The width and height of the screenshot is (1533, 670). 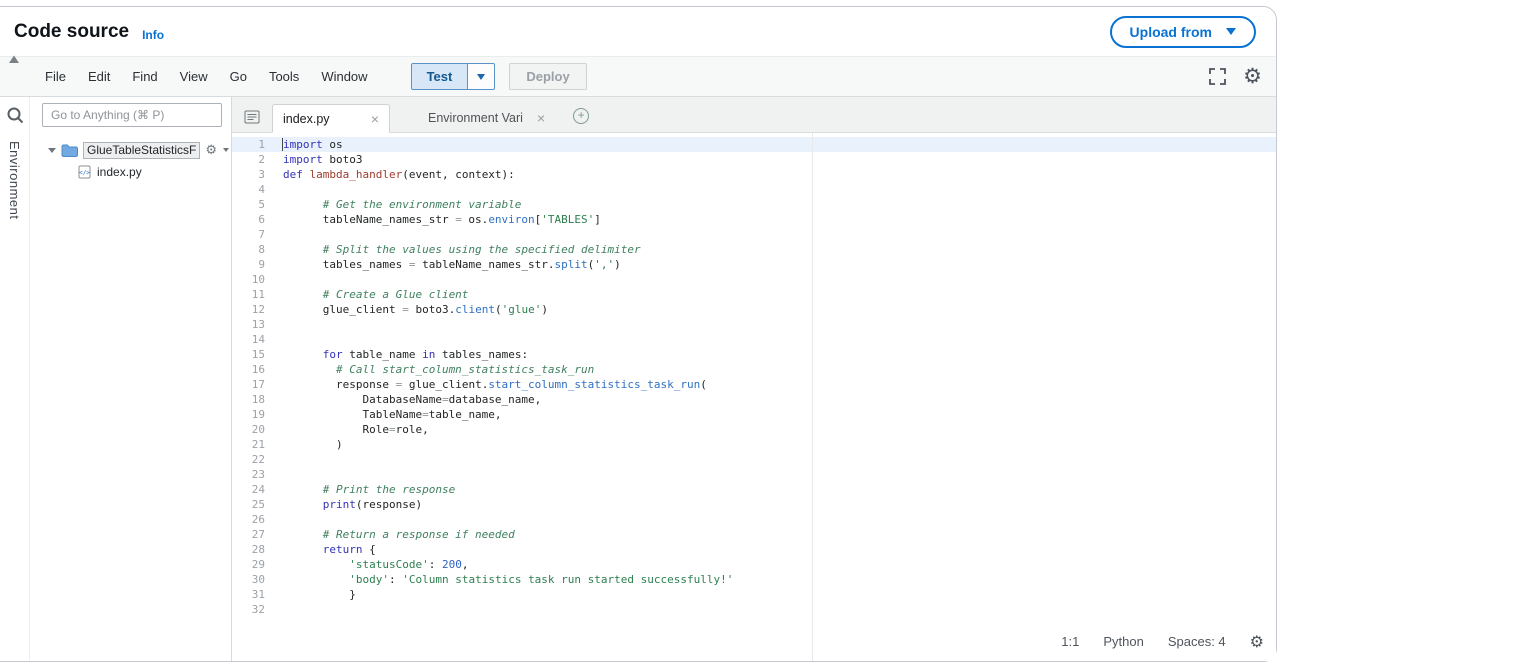 I want to click on line-number: 28, so click(x=258, y=549).